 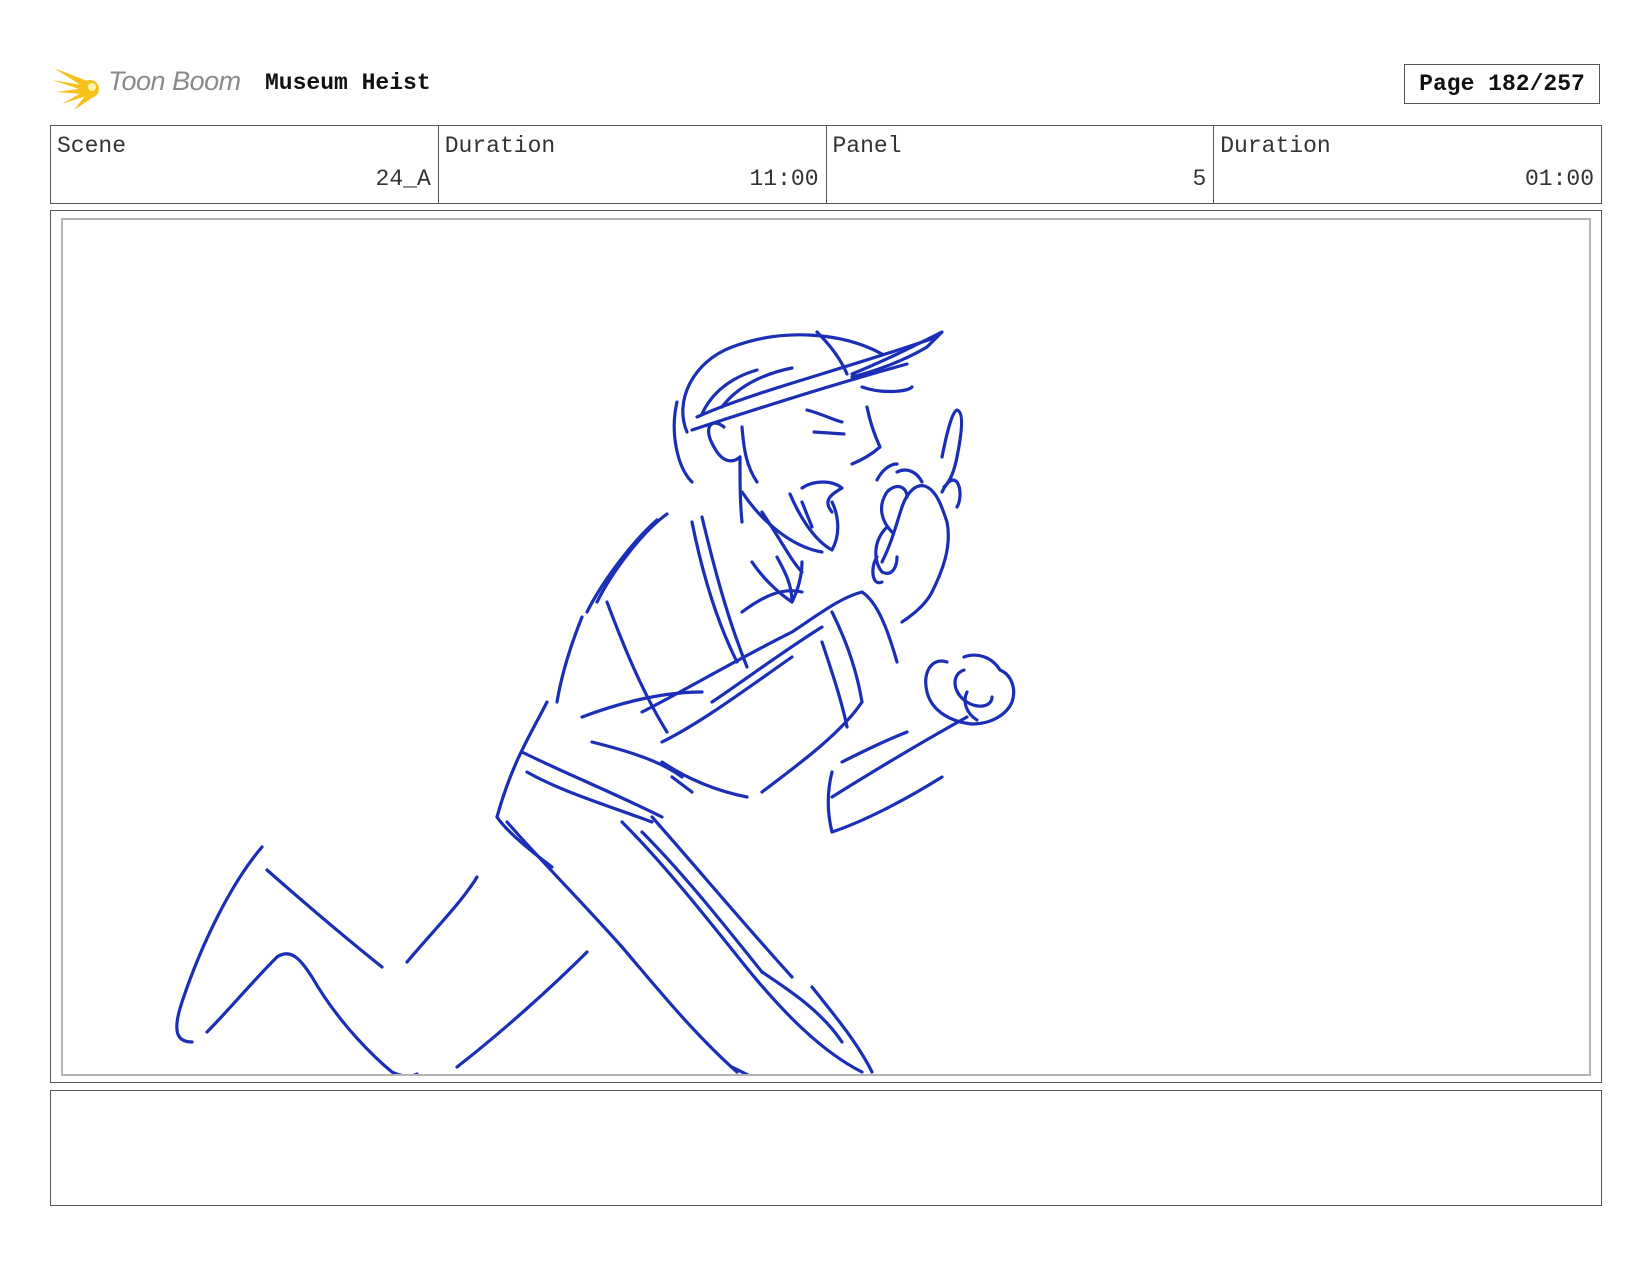 I want to click on panel-duration-label: Duration, so click(x=1275, y=146).